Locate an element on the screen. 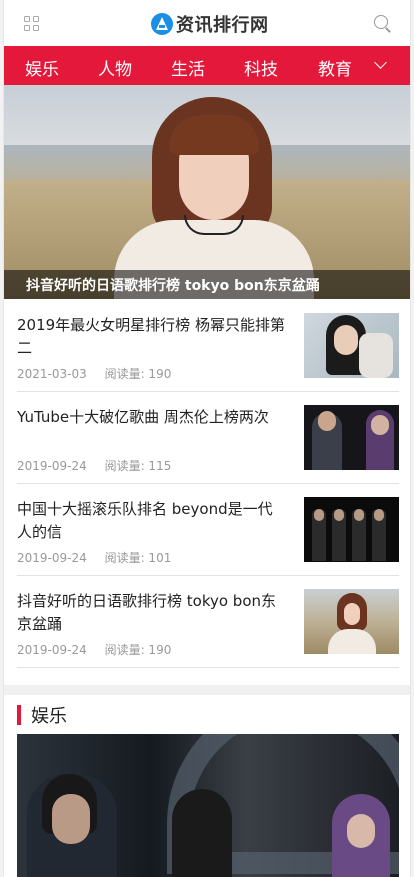  site-logo: 资讯排行网 is located at coordinates (210, 24).